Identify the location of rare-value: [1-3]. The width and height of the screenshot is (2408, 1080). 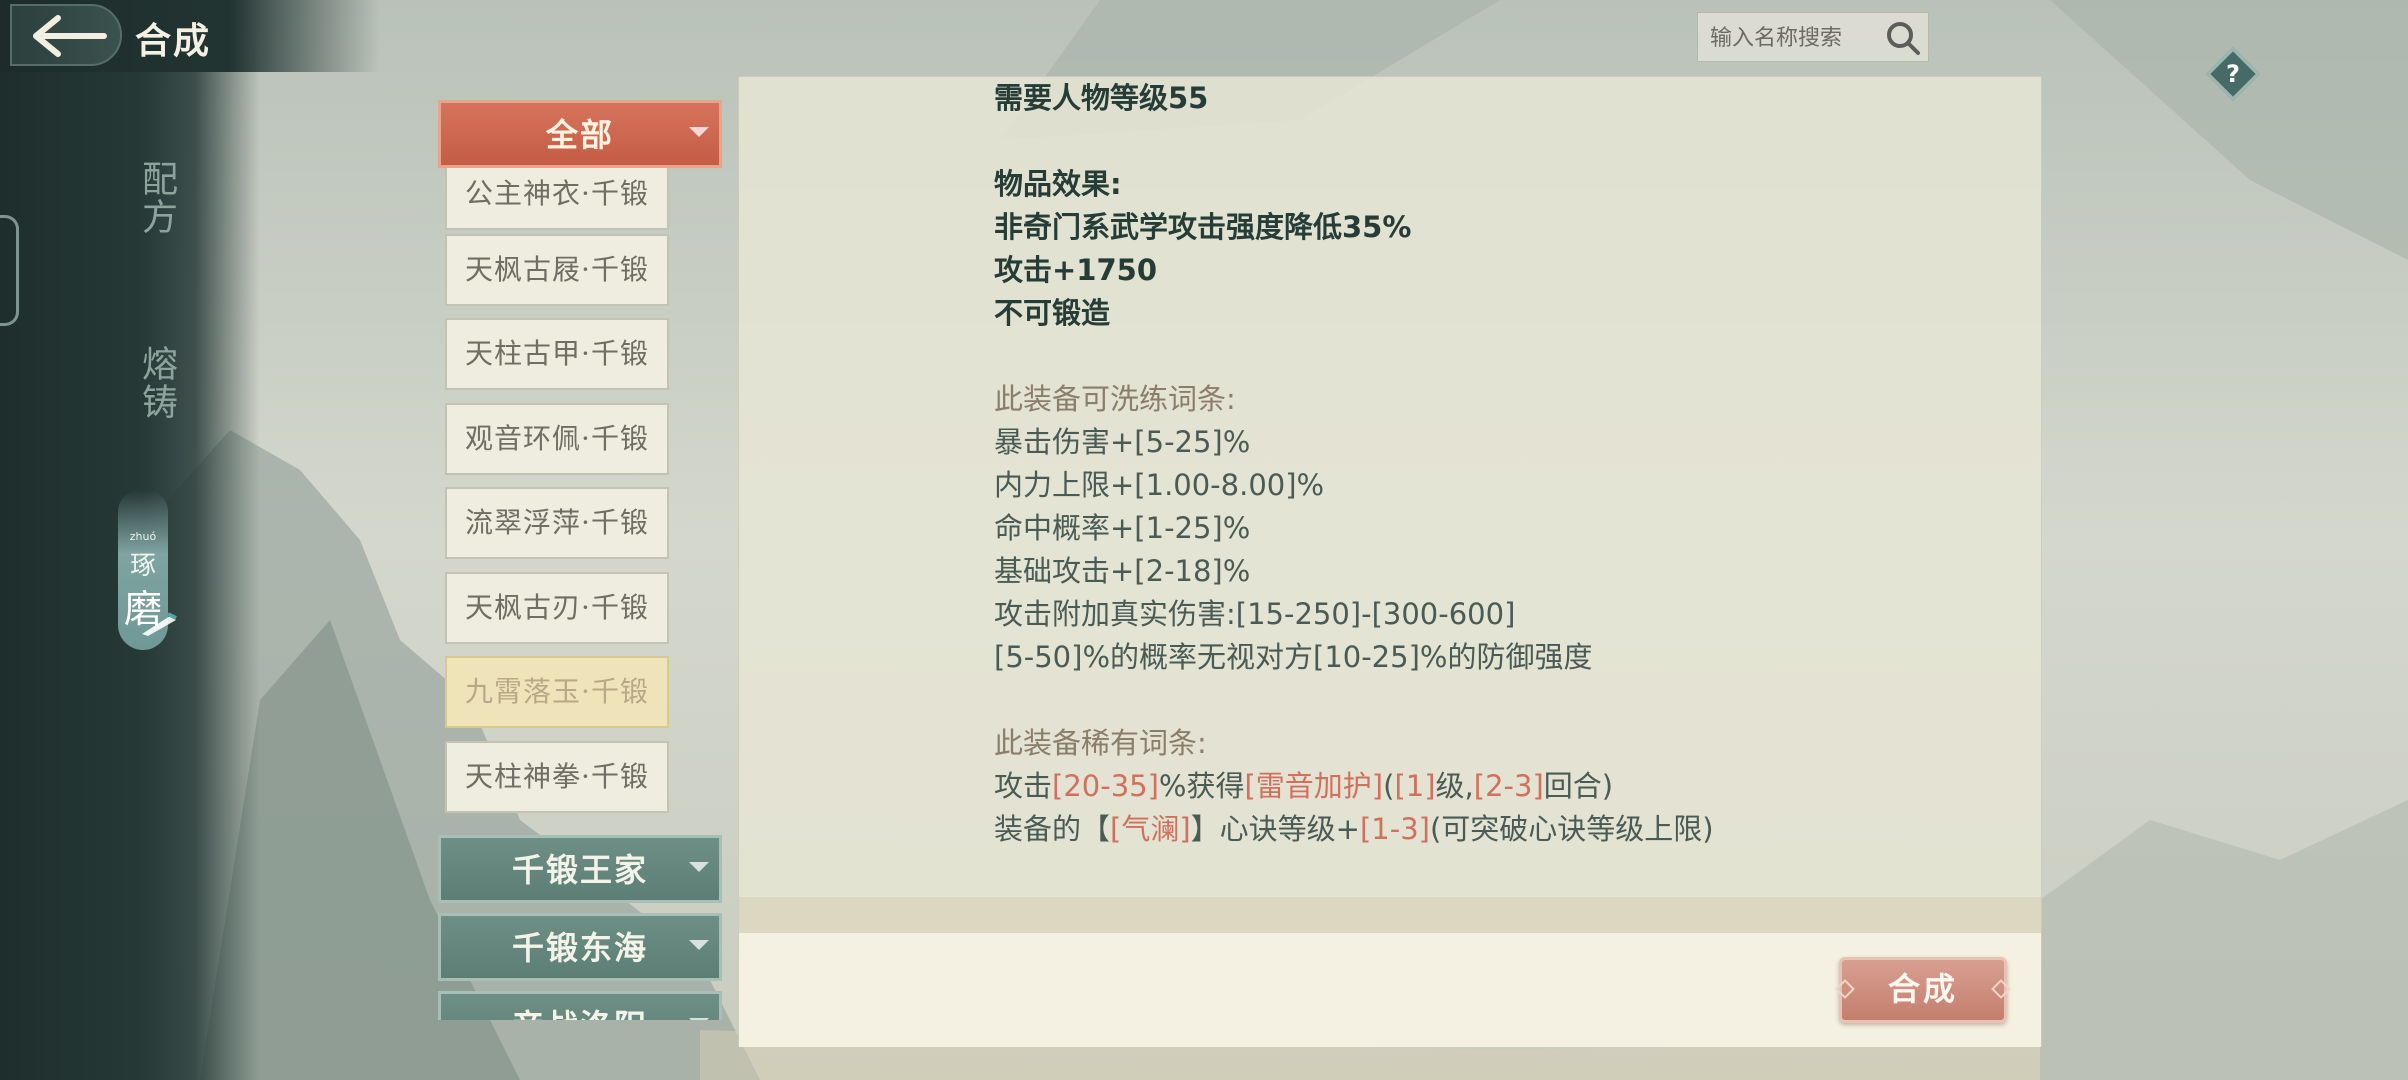
(1394, 829).